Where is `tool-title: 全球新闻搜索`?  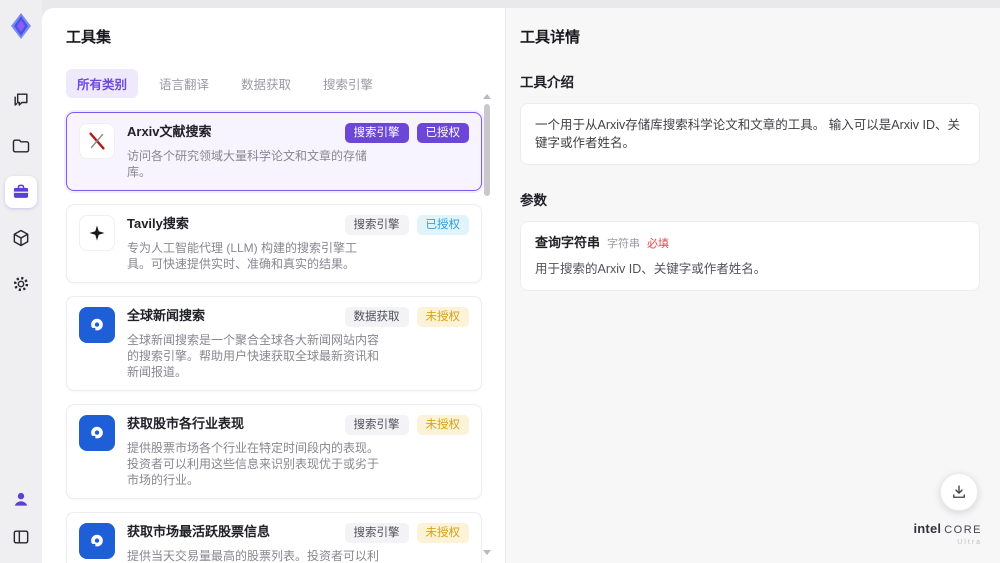
tool-title: 全球新闻搜索 is located at coordinates (166, 315).